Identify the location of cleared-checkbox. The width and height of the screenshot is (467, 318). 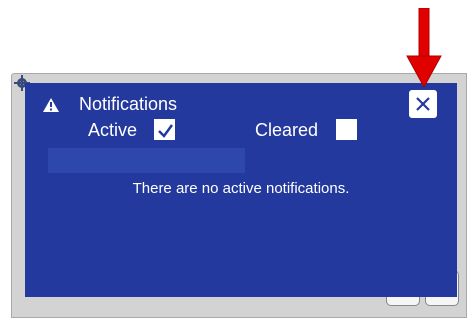
(346, 129).